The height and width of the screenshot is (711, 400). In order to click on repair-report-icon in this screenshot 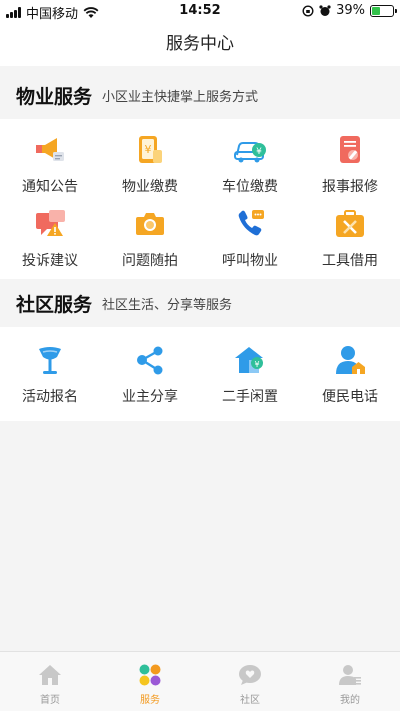, I will do `click(350, 150)`.